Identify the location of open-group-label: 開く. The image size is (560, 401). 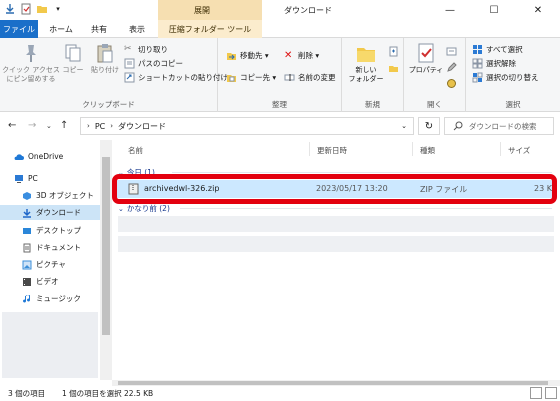
(434, 104).